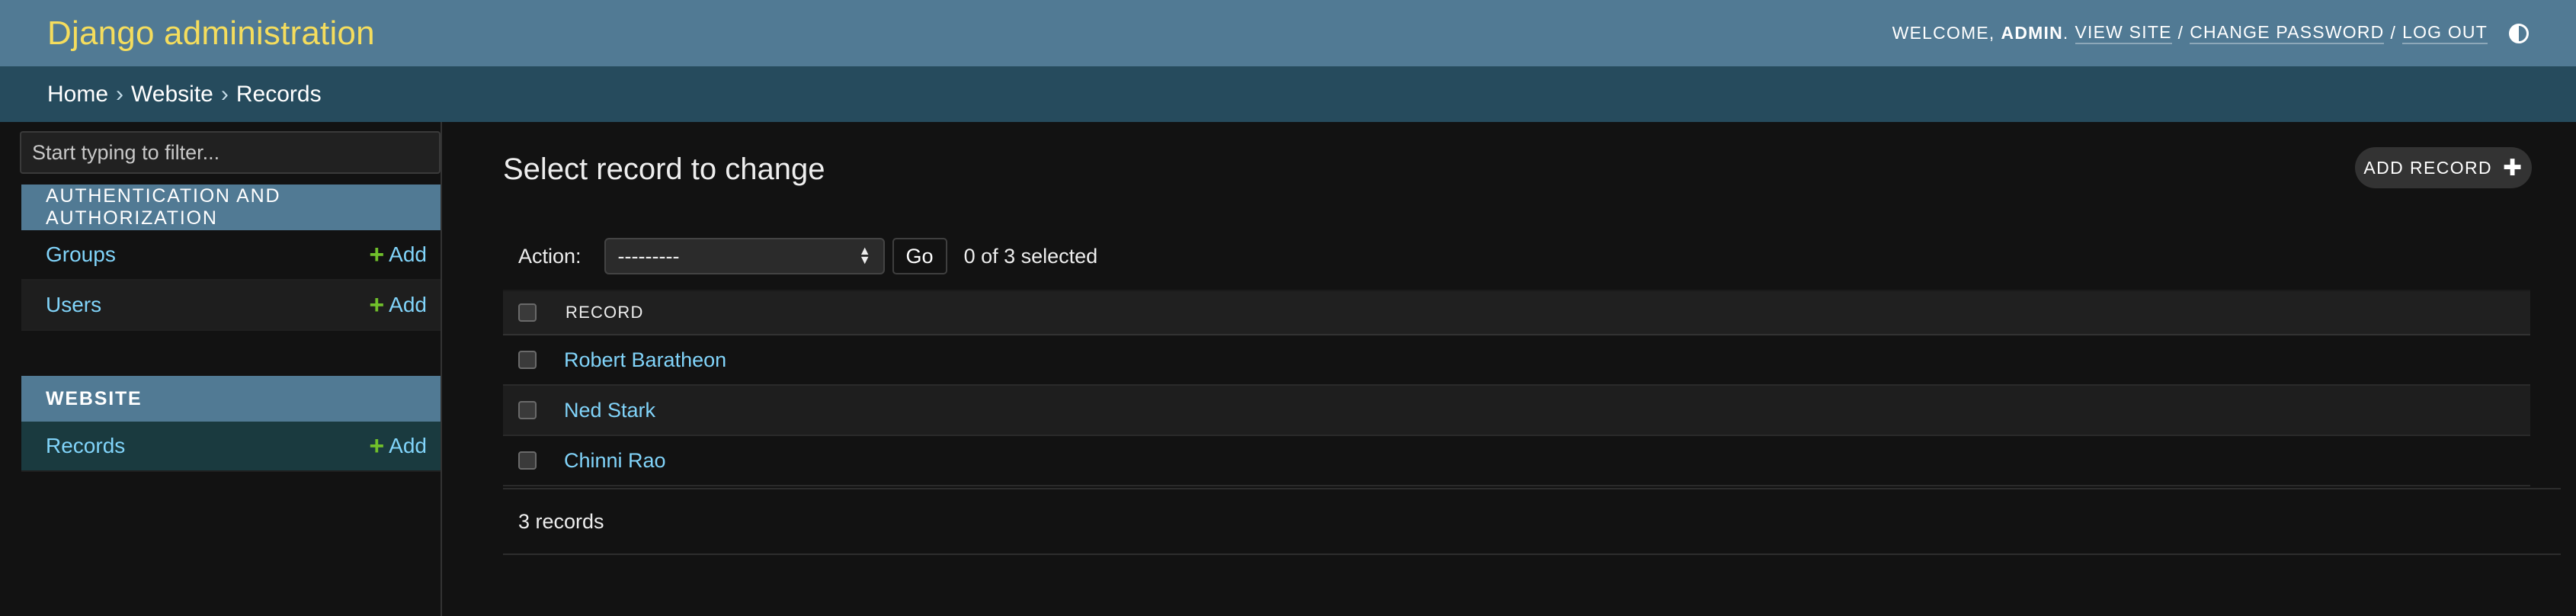 The width and height of the screenshot is (2576, 616). What do you see at coordinates (231, 447) in the screenshot?
I see `sidebar-item-records: Records + Add` at bounding box center [231, 447].